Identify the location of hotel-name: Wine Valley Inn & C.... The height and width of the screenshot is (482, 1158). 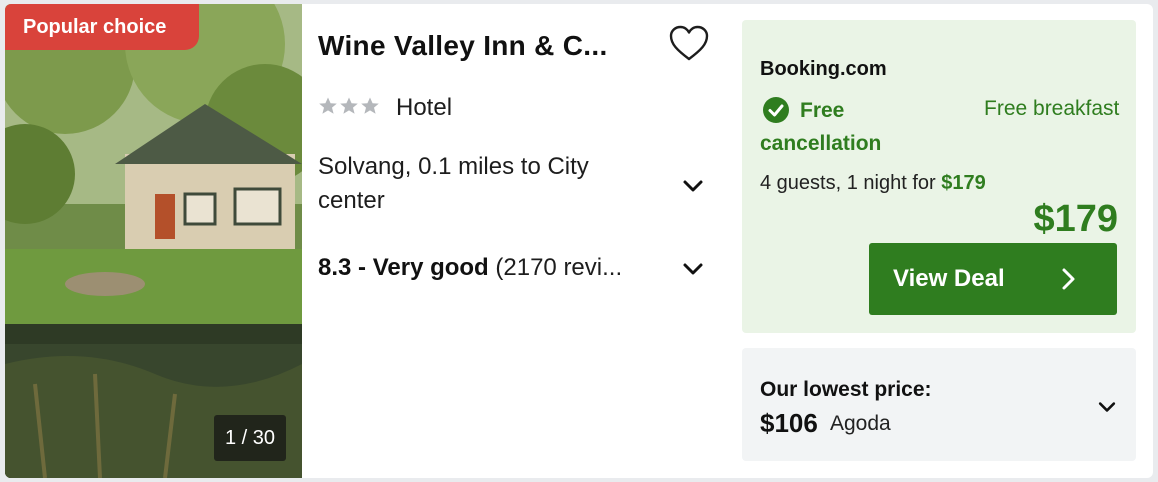
(463, 46).